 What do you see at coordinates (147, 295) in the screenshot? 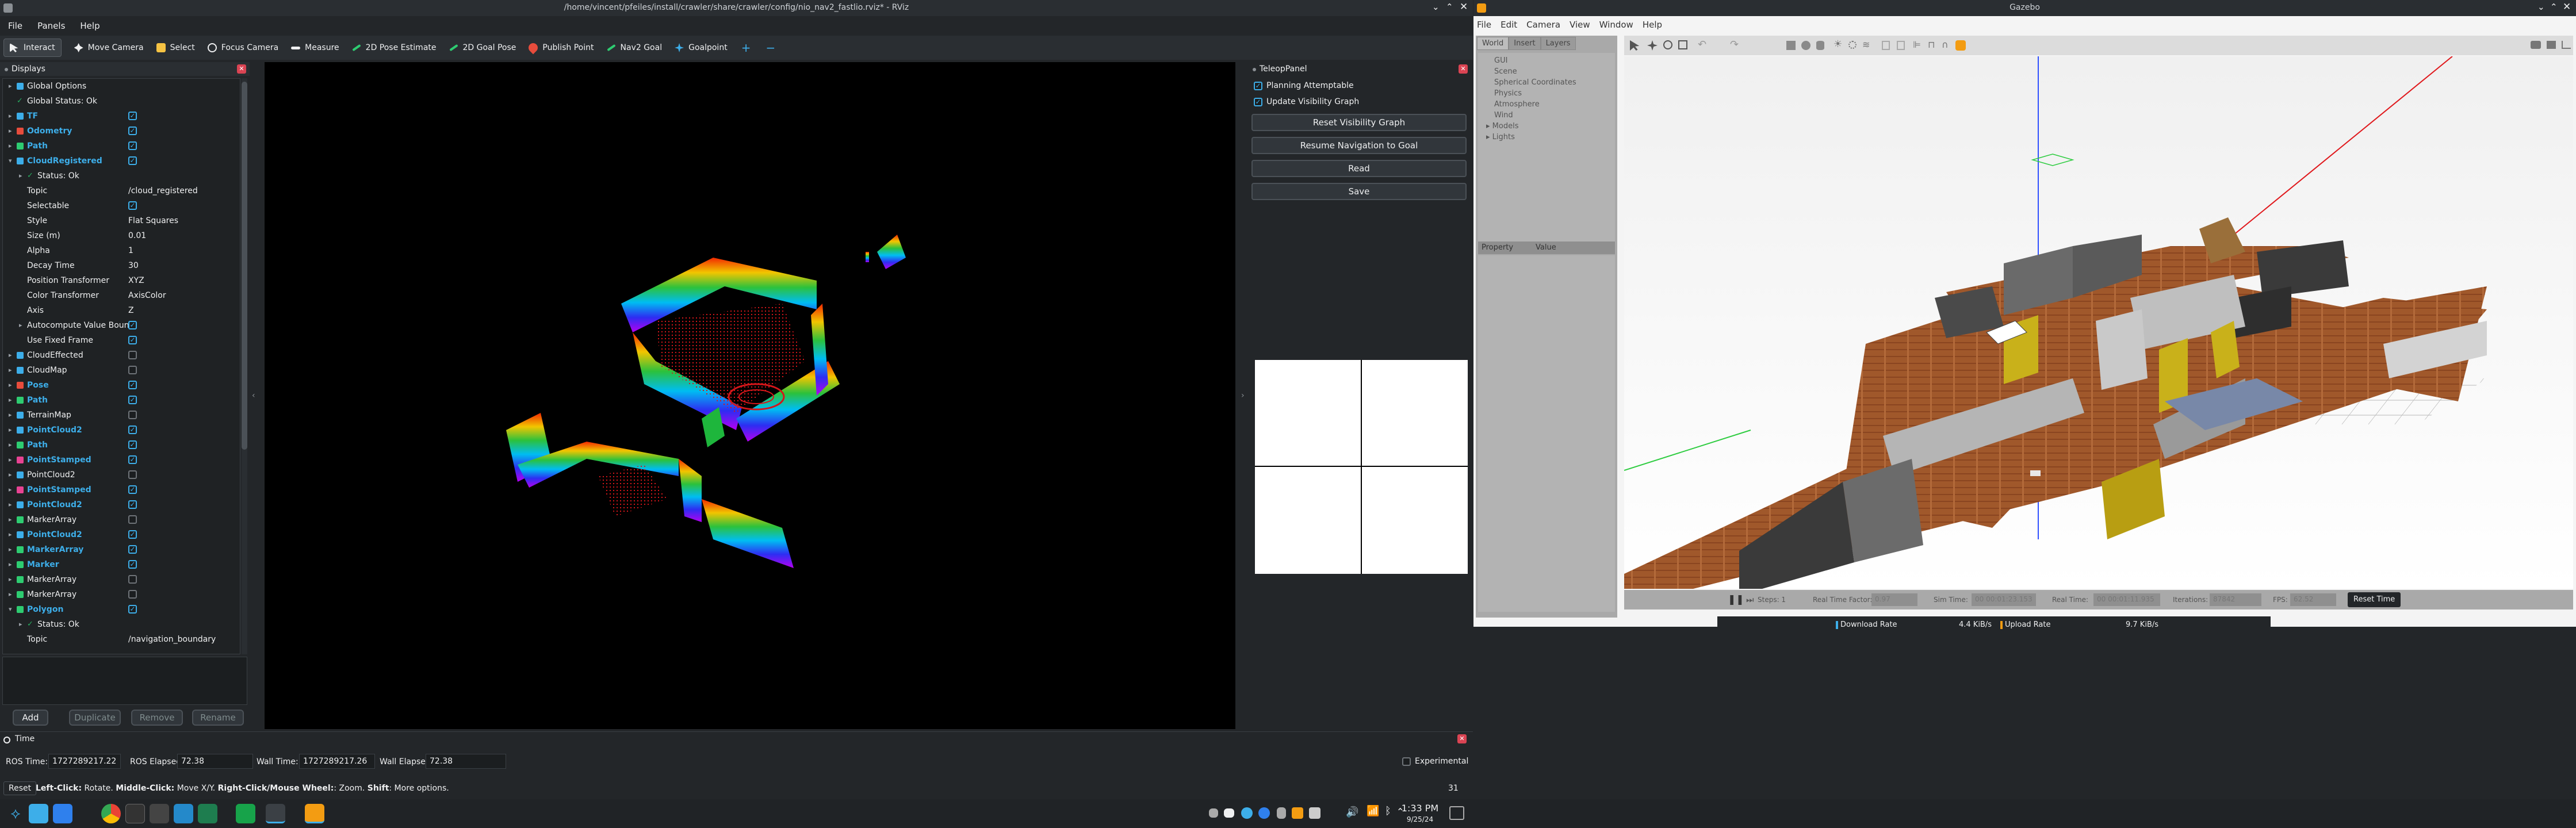
I see `display-value: AxisColor` at bounding box center [147, 295].